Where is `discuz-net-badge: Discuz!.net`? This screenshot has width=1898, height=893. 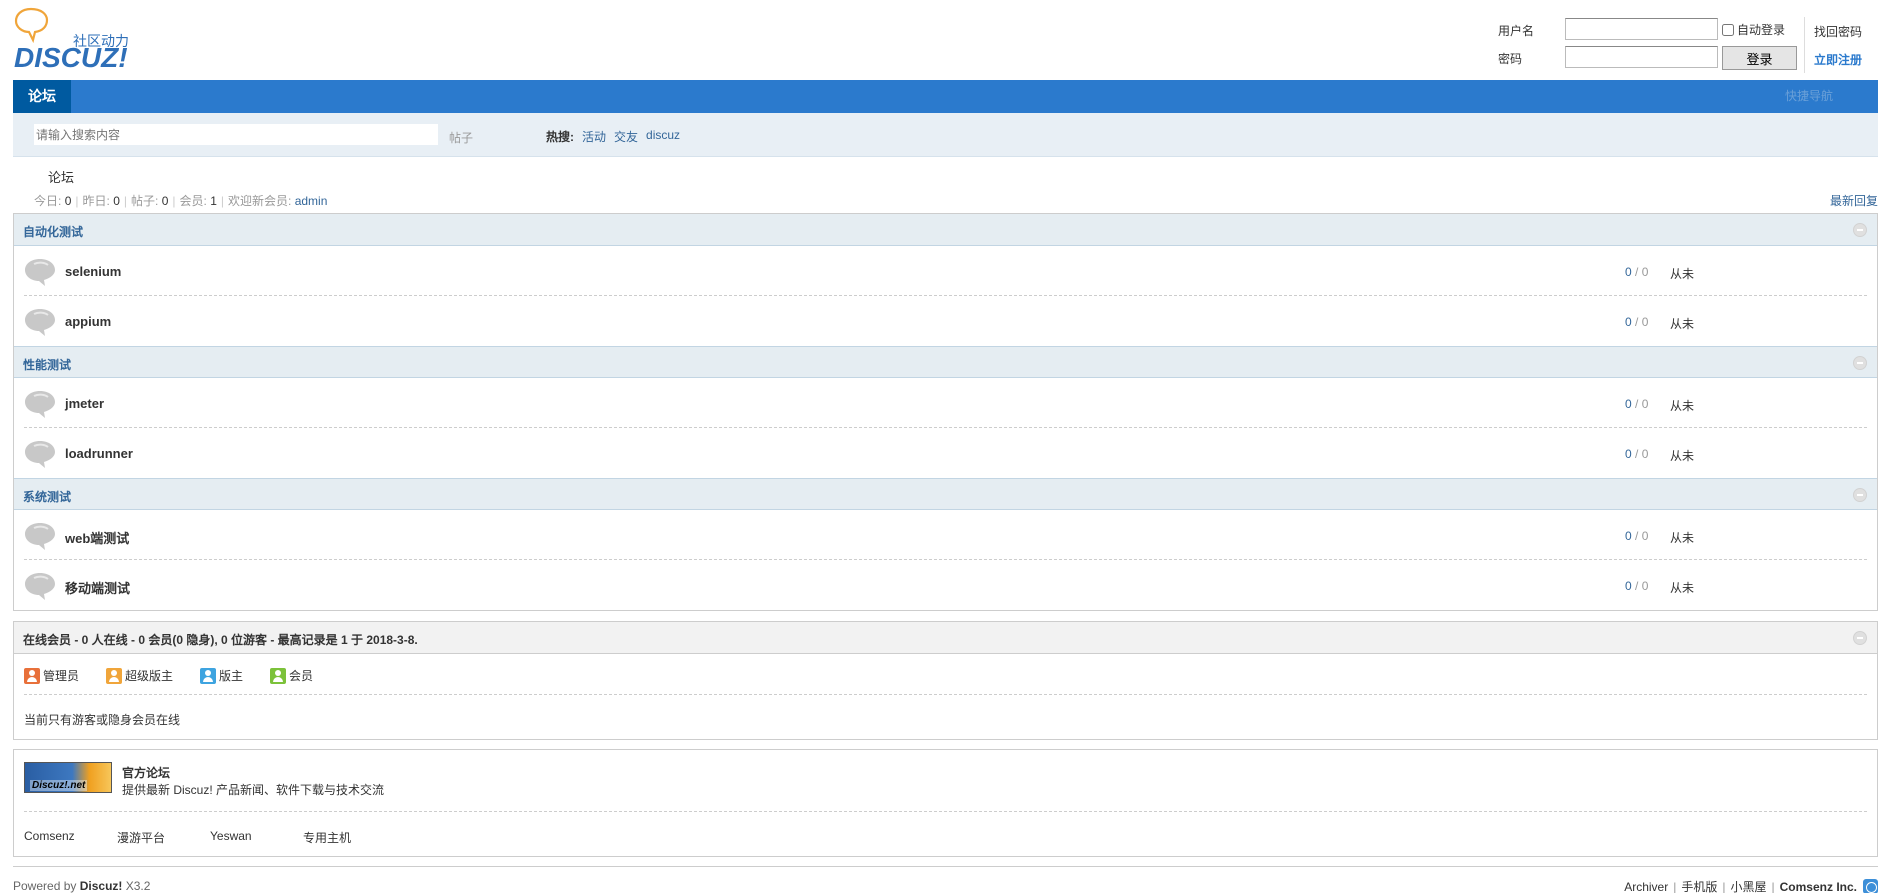 discuz-net-badge: Discuz!.net is located at coordinates (68, 777).